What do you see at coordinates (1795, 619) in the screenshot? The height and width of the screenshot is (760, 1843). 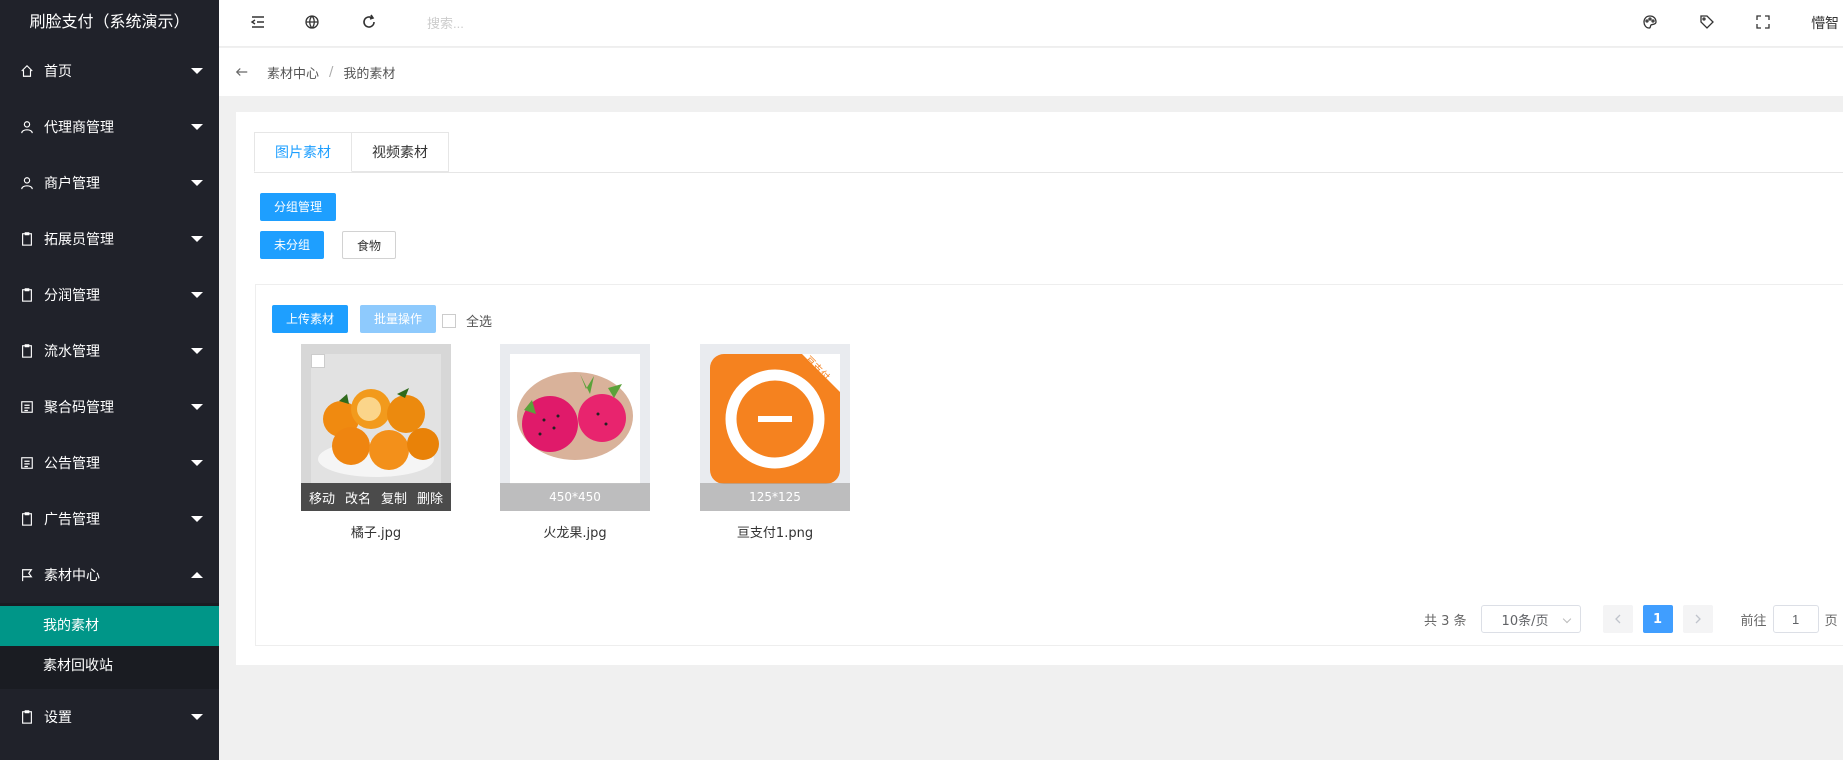 I see `goto-page-input` at bounding box center [1795, 619].